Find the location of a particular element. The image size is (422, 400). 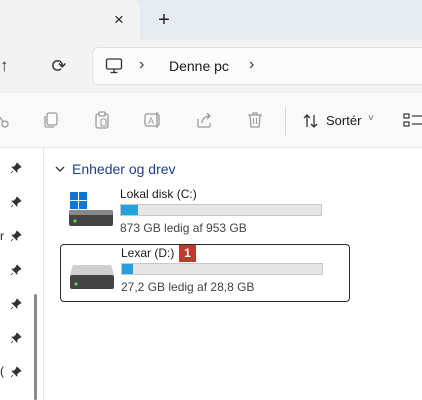

nav-item-label: ( is located at coordinates (2, 371).